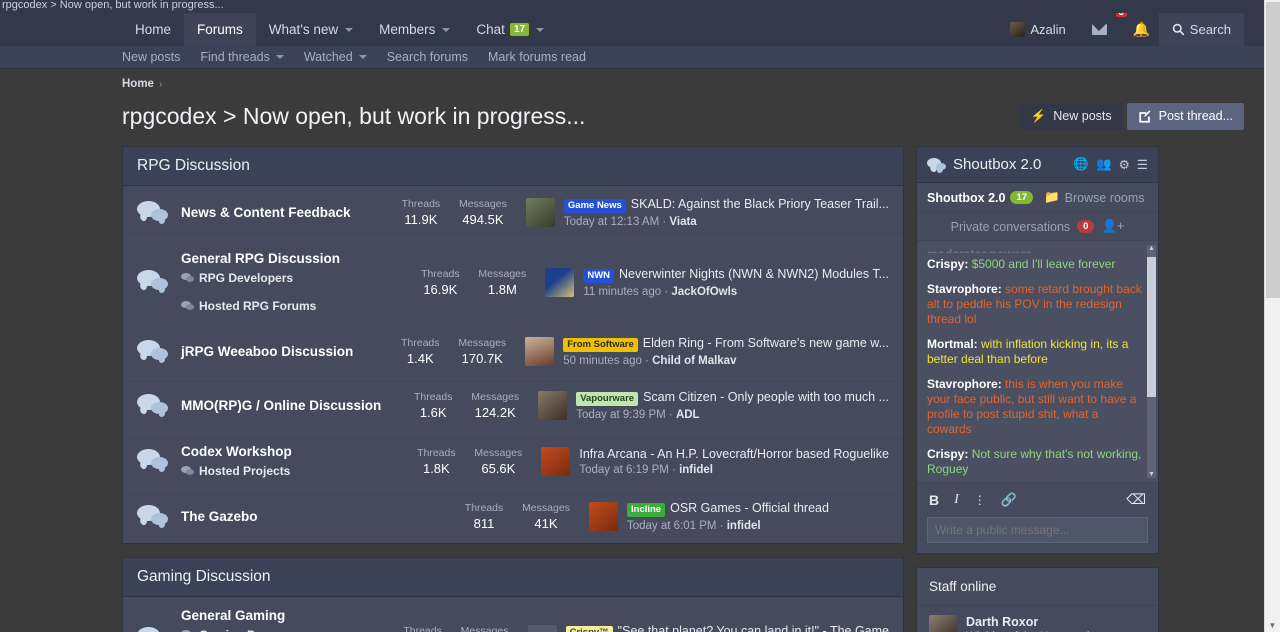 This screenshot has width=1280, height=632. I want to click on compose-icon, so click(1144, 116).